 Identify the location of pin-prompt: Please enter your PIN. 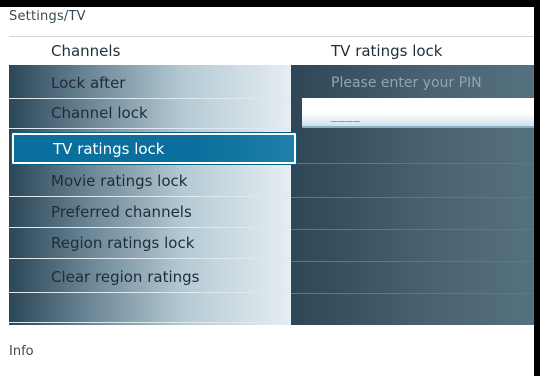
(406, 83).